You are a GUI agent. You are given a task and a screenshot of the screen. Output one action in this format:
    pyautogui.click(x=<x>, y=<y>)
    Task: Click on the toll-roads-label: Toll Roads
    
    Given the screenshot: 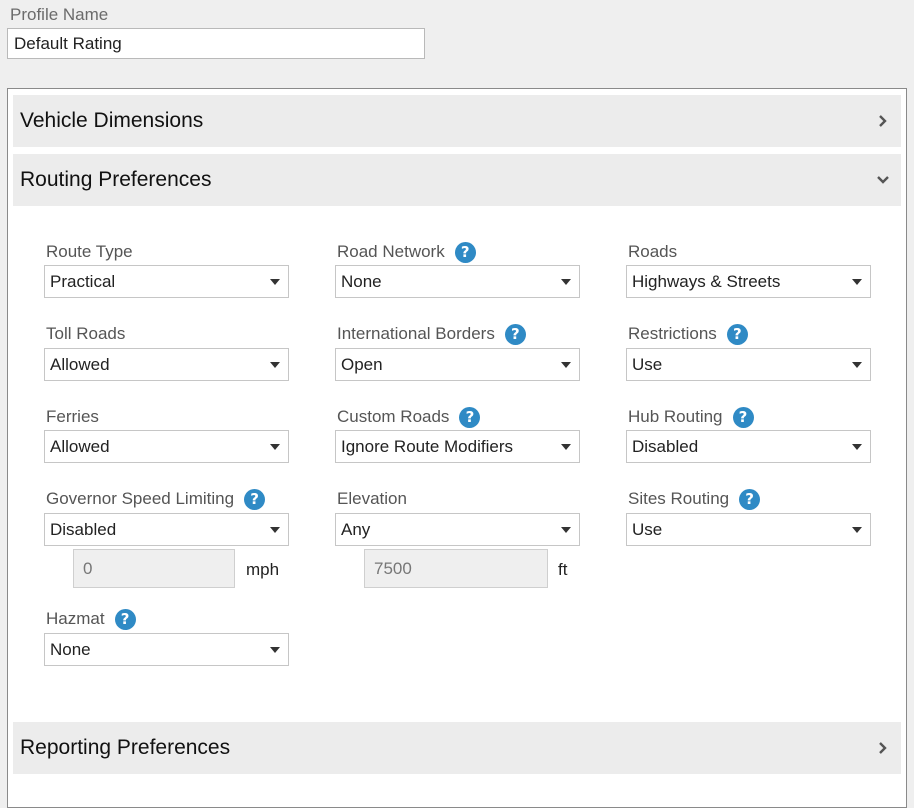 What is the action you would take?
    pyautogui.click(x=86, y=333)
    